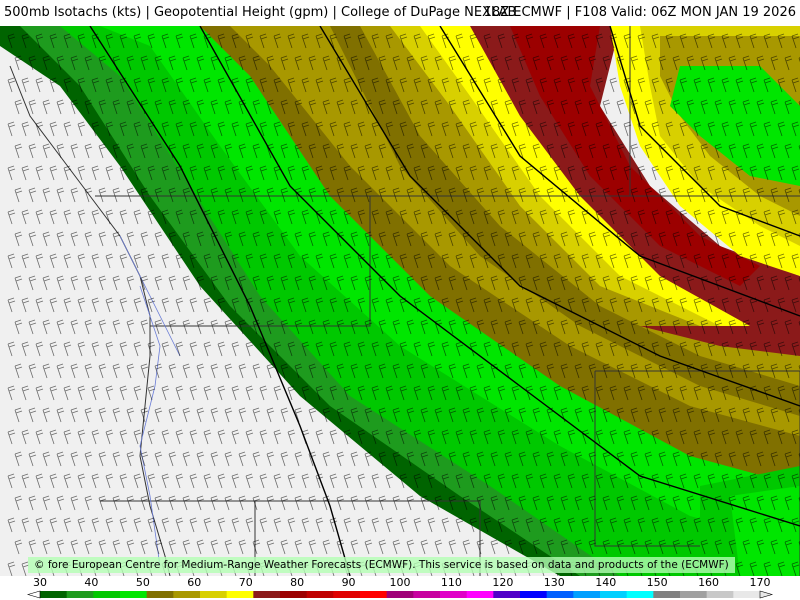 The width and height of the screenshot is (800, 600). What do you see at coordinates (143, 582) in the screenshot?
I see `legend-label: 50` at bounding box center [143, 582].